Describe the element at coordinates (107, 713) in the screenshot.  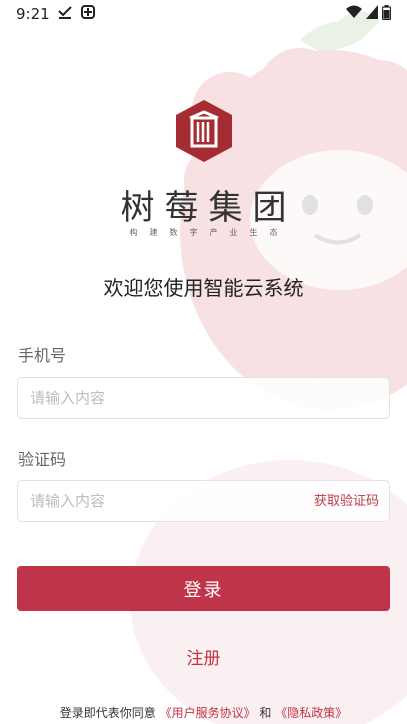
I see `agreement-prefix: 登录即代表你同意` at that location.